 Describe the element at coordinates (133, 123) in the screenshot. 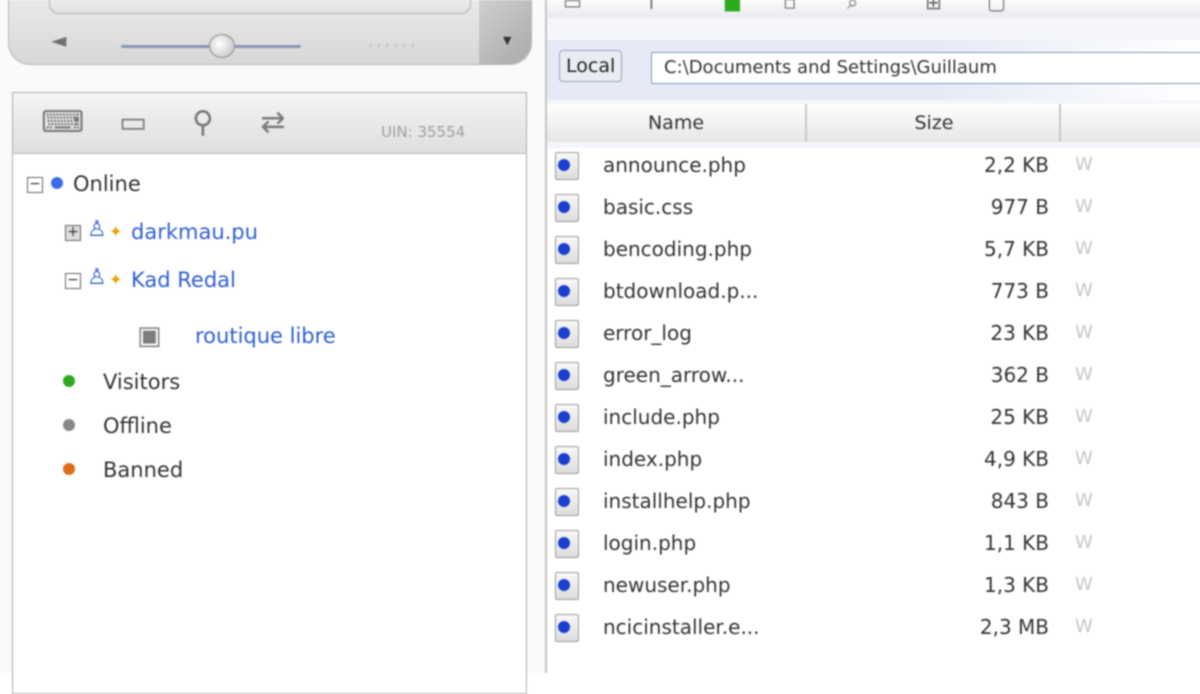

I see `folder-icon: ▭` at that location.